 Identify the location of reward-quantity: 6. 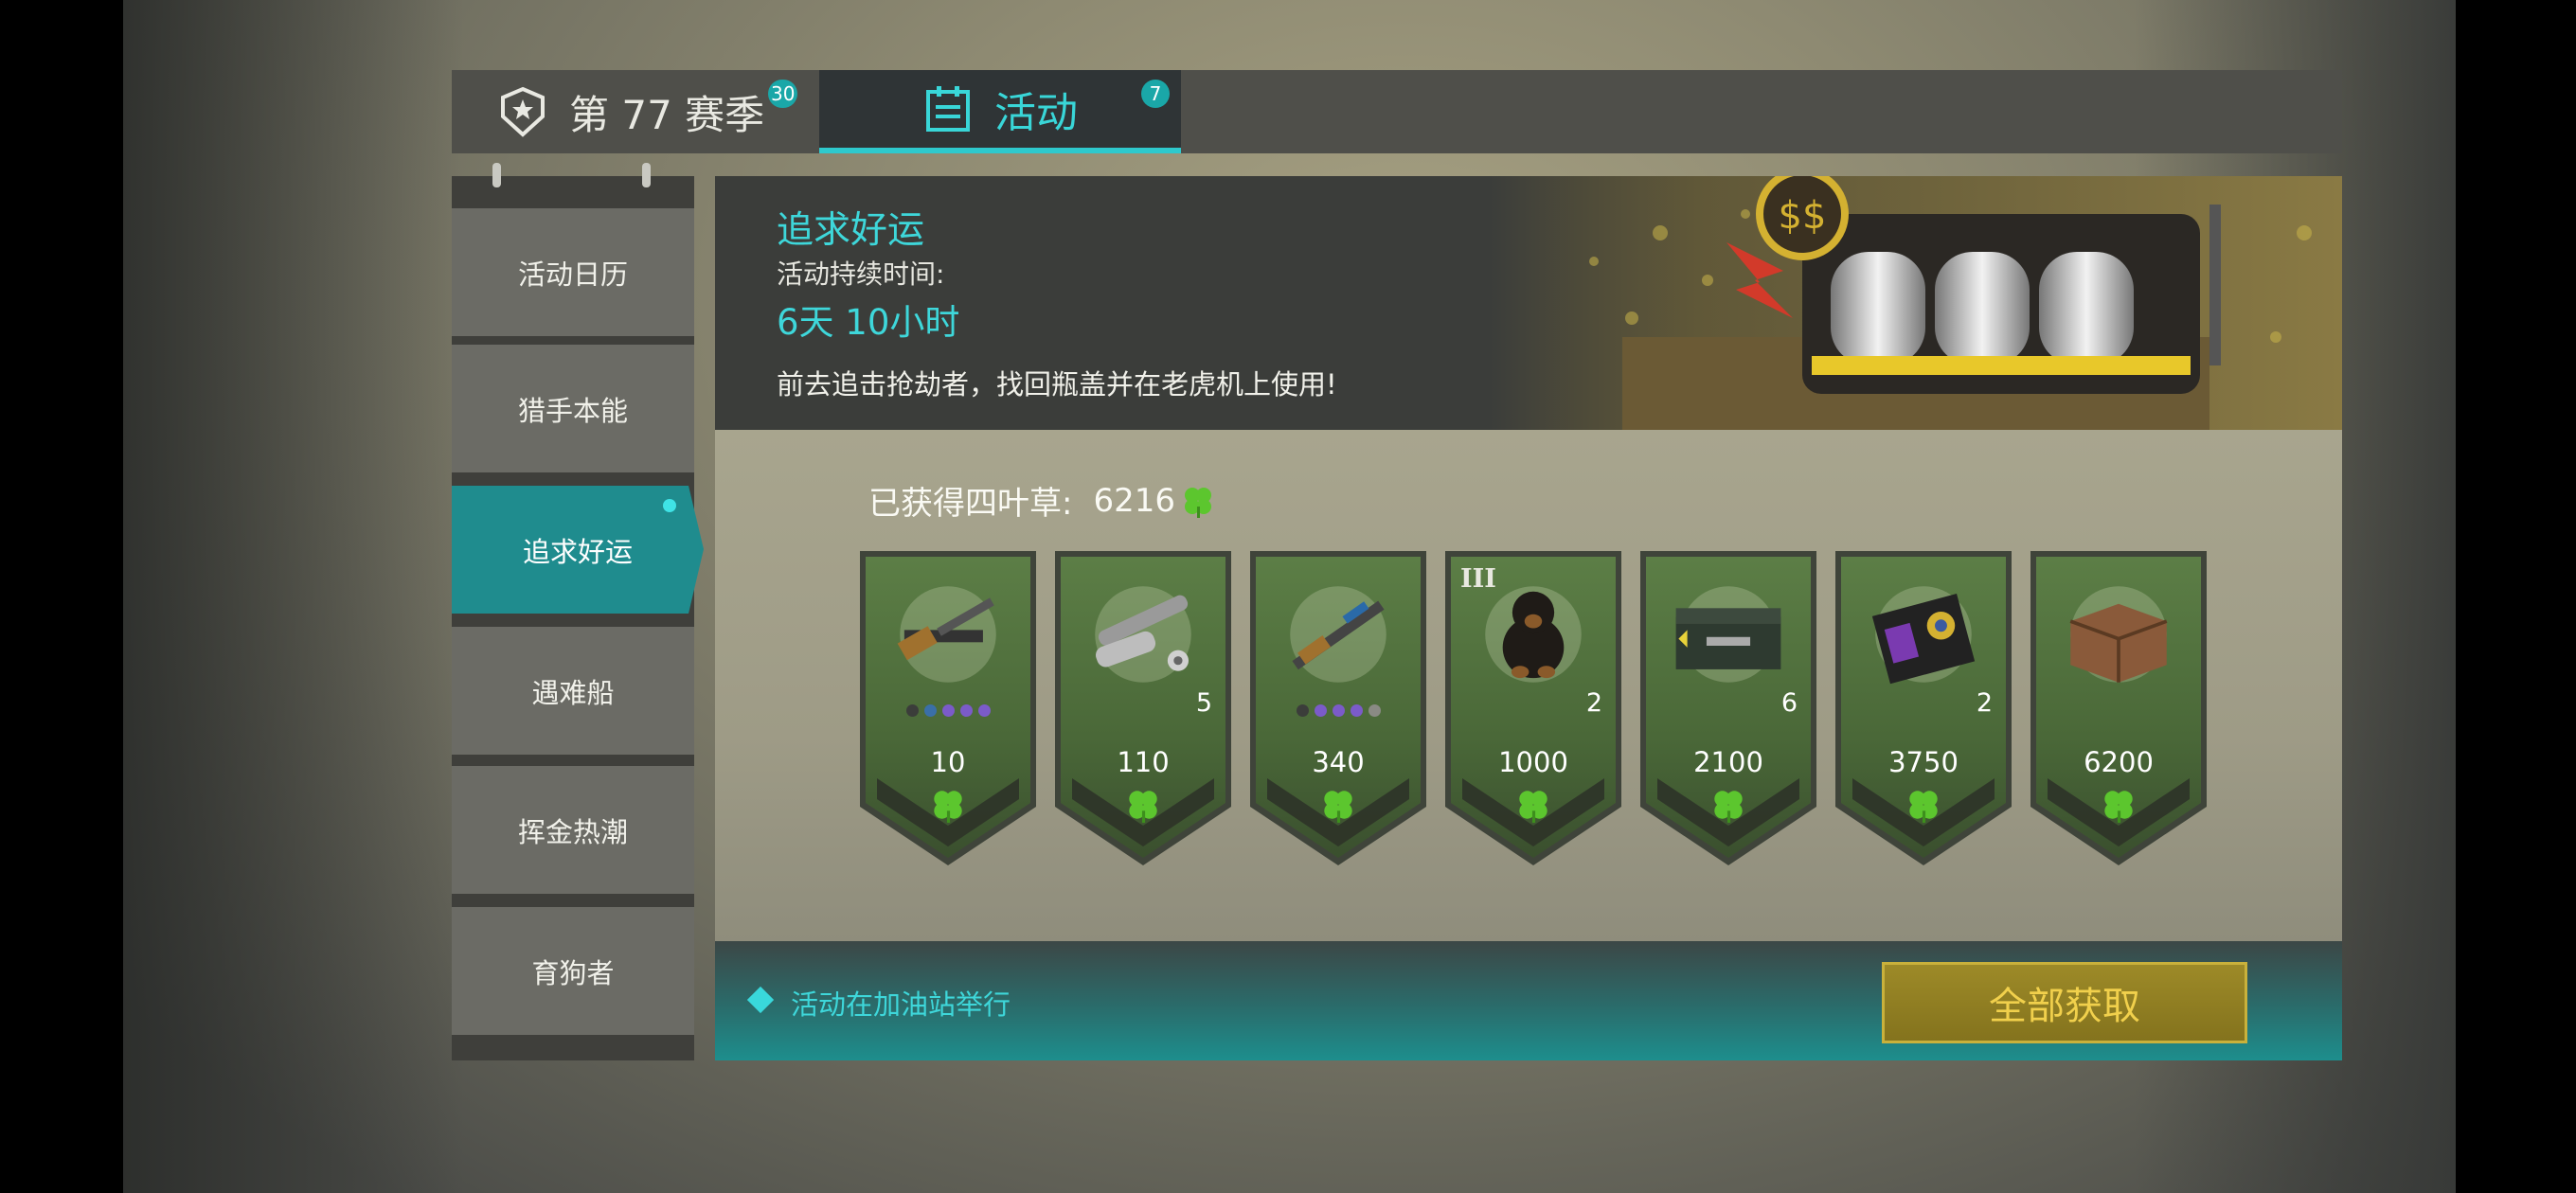
(1789, 703).